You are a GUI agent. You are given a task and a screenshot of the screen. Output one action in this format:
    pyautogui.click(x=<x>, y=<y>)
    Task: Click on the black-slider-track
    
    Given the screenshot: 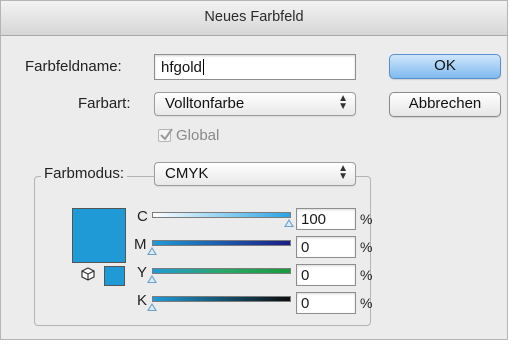 What is the action you would take?
    pyautogui.click(x=221, y=299)
    